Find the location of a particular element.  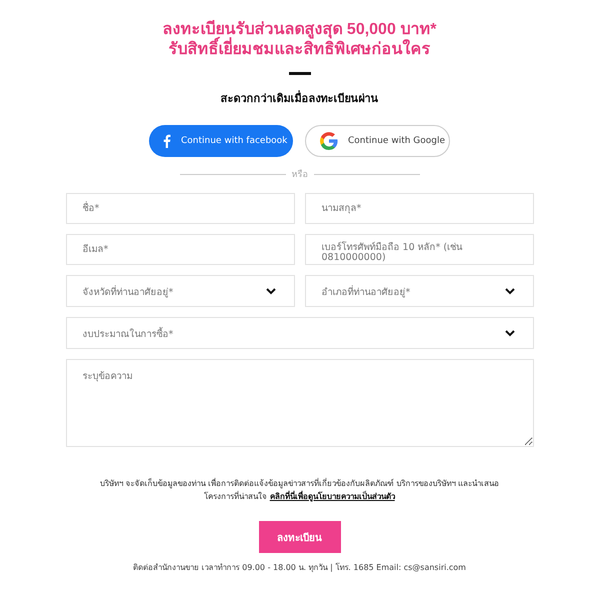

input-field: อีเมล* is located at coordinates (180, 249).